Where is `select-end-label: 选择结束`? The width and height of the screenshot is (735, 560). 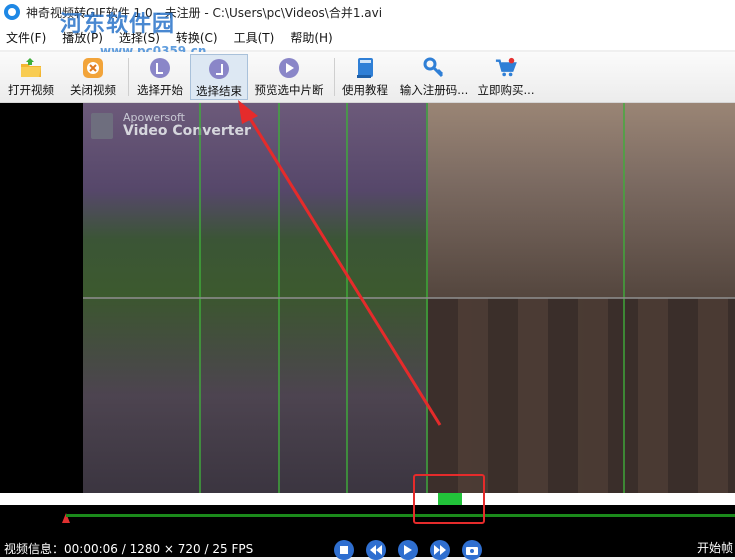
select-end-label: 选择结束 is located at coordinates (219, 91).